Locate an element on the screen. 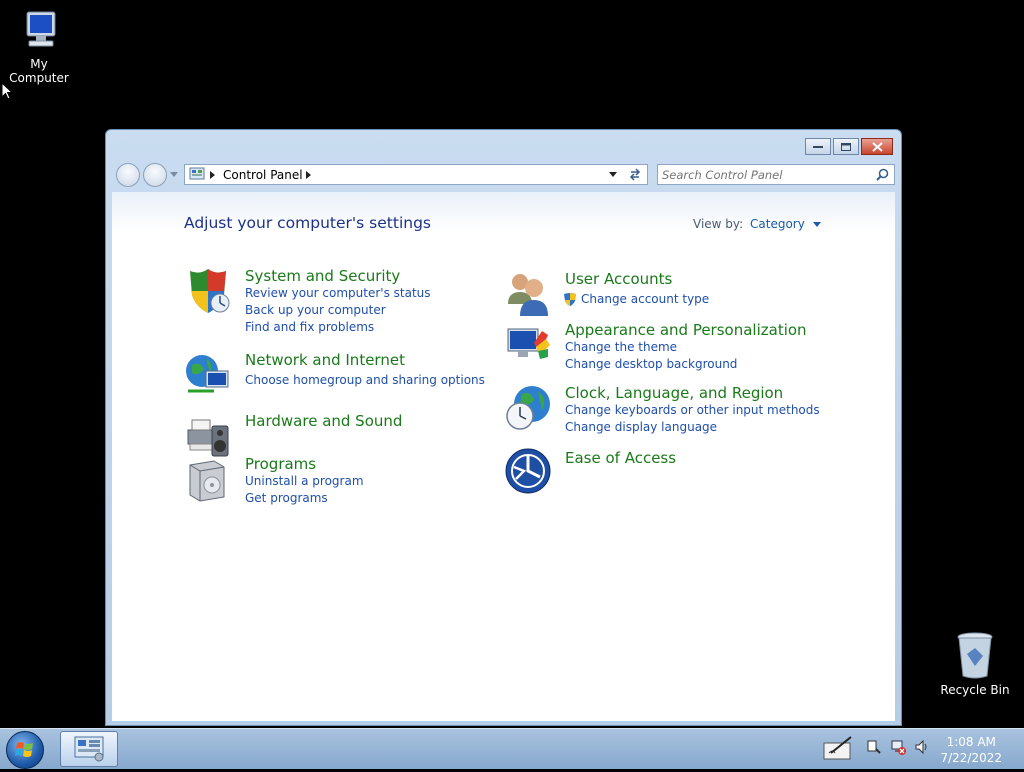 The width and height of the screenshot is (1024, 772). chevron-down-icon is located at coordinates (816, 224).